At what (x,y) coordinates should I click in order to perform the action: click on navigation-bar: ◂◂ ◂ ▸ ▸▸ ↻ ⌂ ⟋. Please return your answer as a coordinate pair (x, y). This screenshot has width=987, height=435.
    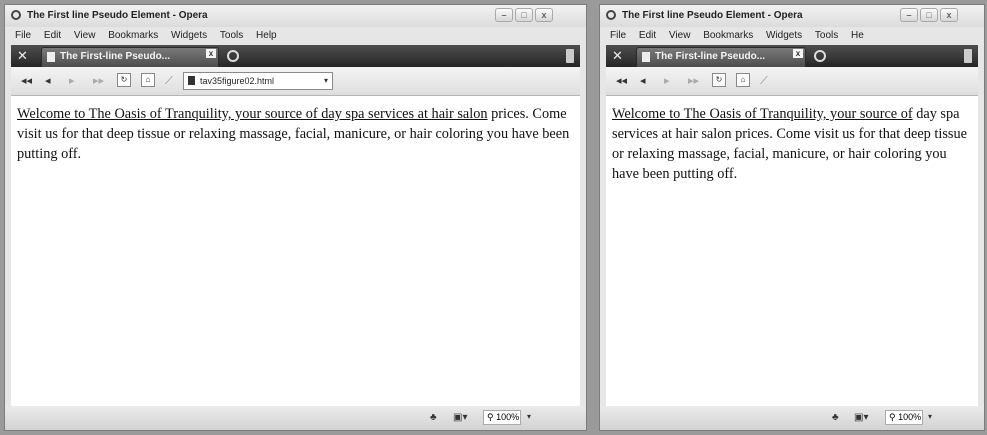
    Looking at the image, I should click on (792, 81).